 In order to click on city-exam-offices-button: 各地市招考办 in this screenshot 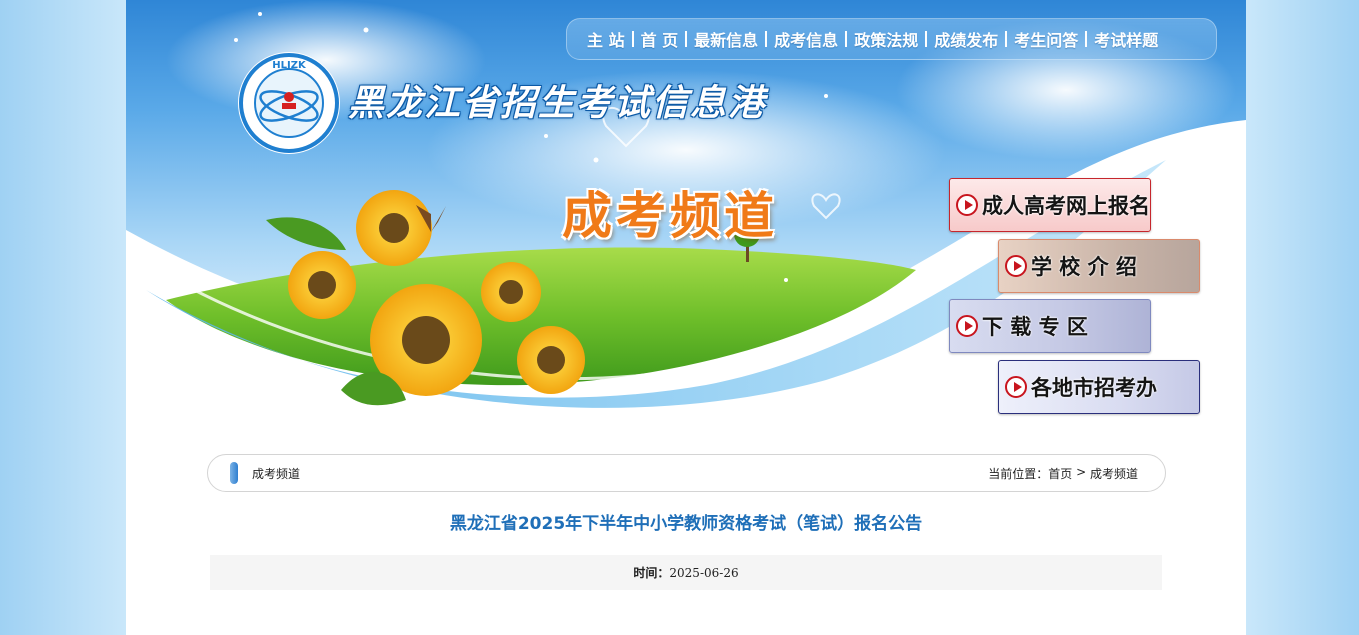, I will do `click(1099, 387)`.